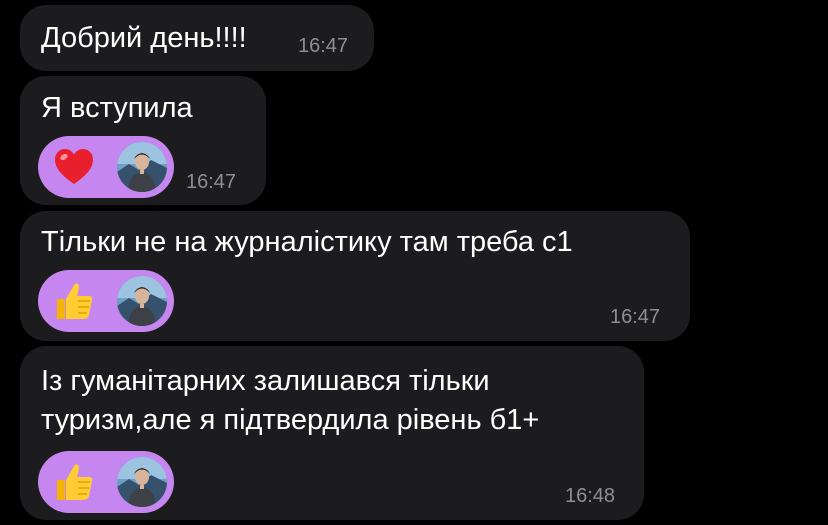 This screenshot has width=828, height=525. I want to click on heart-icon, so click(74, 167).